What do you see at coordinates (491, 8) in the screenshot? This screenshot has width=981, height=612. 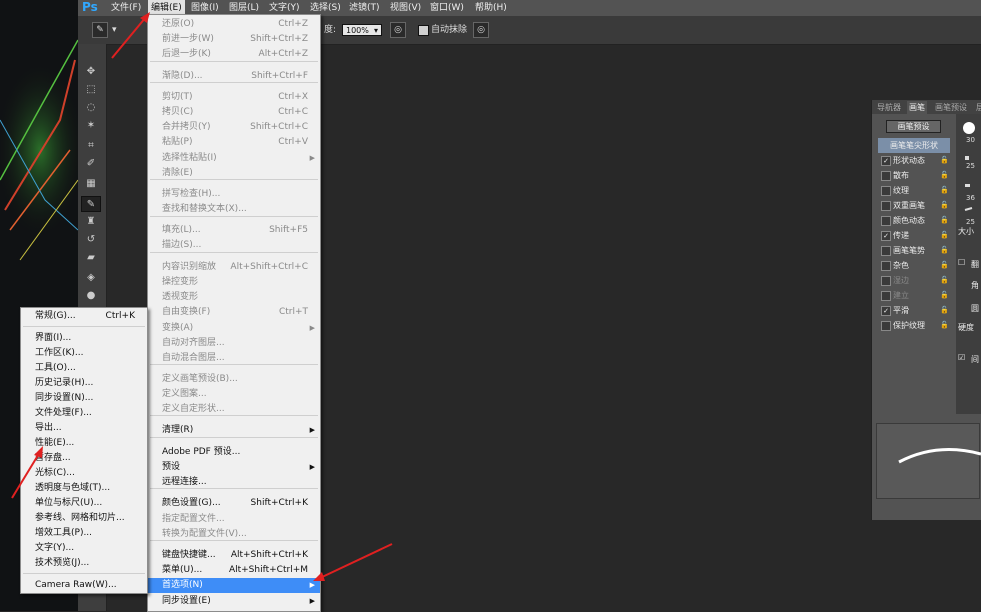 I see `menu-help: 帮助(H)` at bounding box center [491, 8].